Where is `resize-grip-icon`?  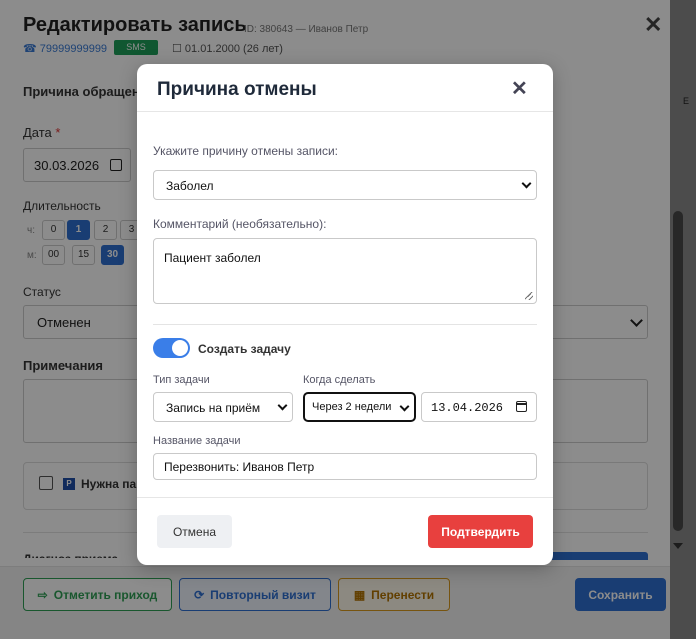
resize-grip-icon is located at coordinates (529, 296).